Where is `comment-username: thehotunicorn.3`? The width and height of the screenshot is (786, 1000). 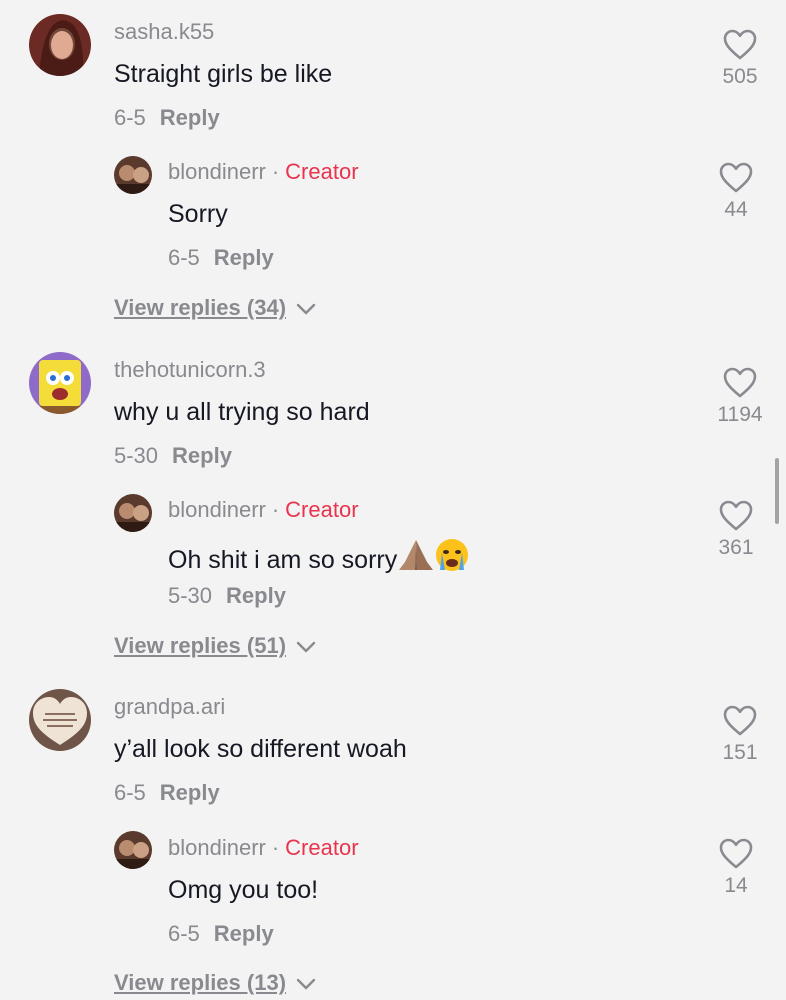
comment-username: thehotunicorn.3 is located at coordinates (190, 370).